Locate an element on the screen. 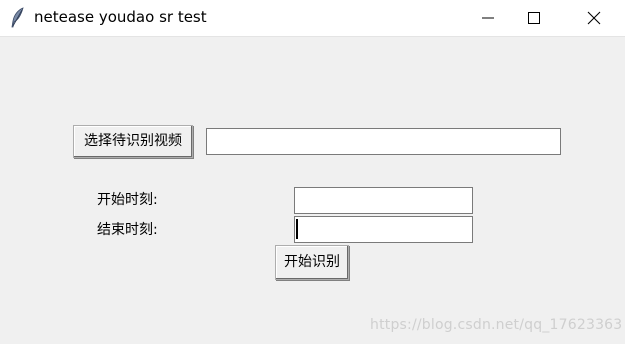  window-title: netease youdao sr test is located at coordinates (120, 17).